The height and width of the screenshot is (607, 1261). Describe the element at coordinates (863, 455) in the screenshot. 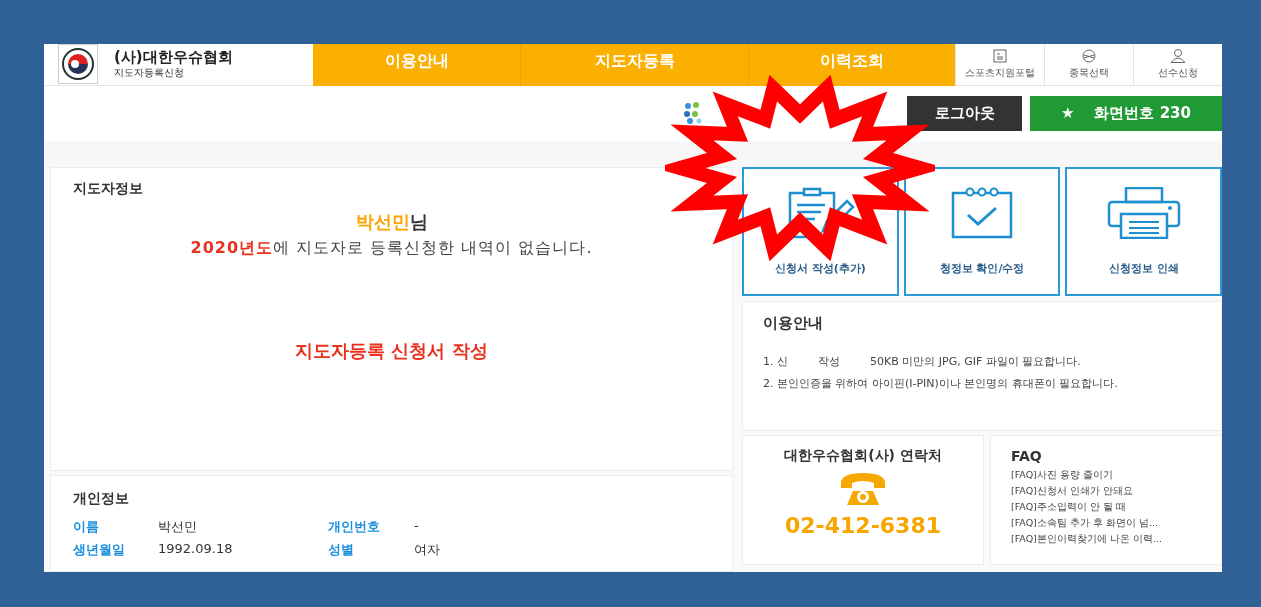

I see `panel-title: 대한우슈협회(사) 연락처` at that location.